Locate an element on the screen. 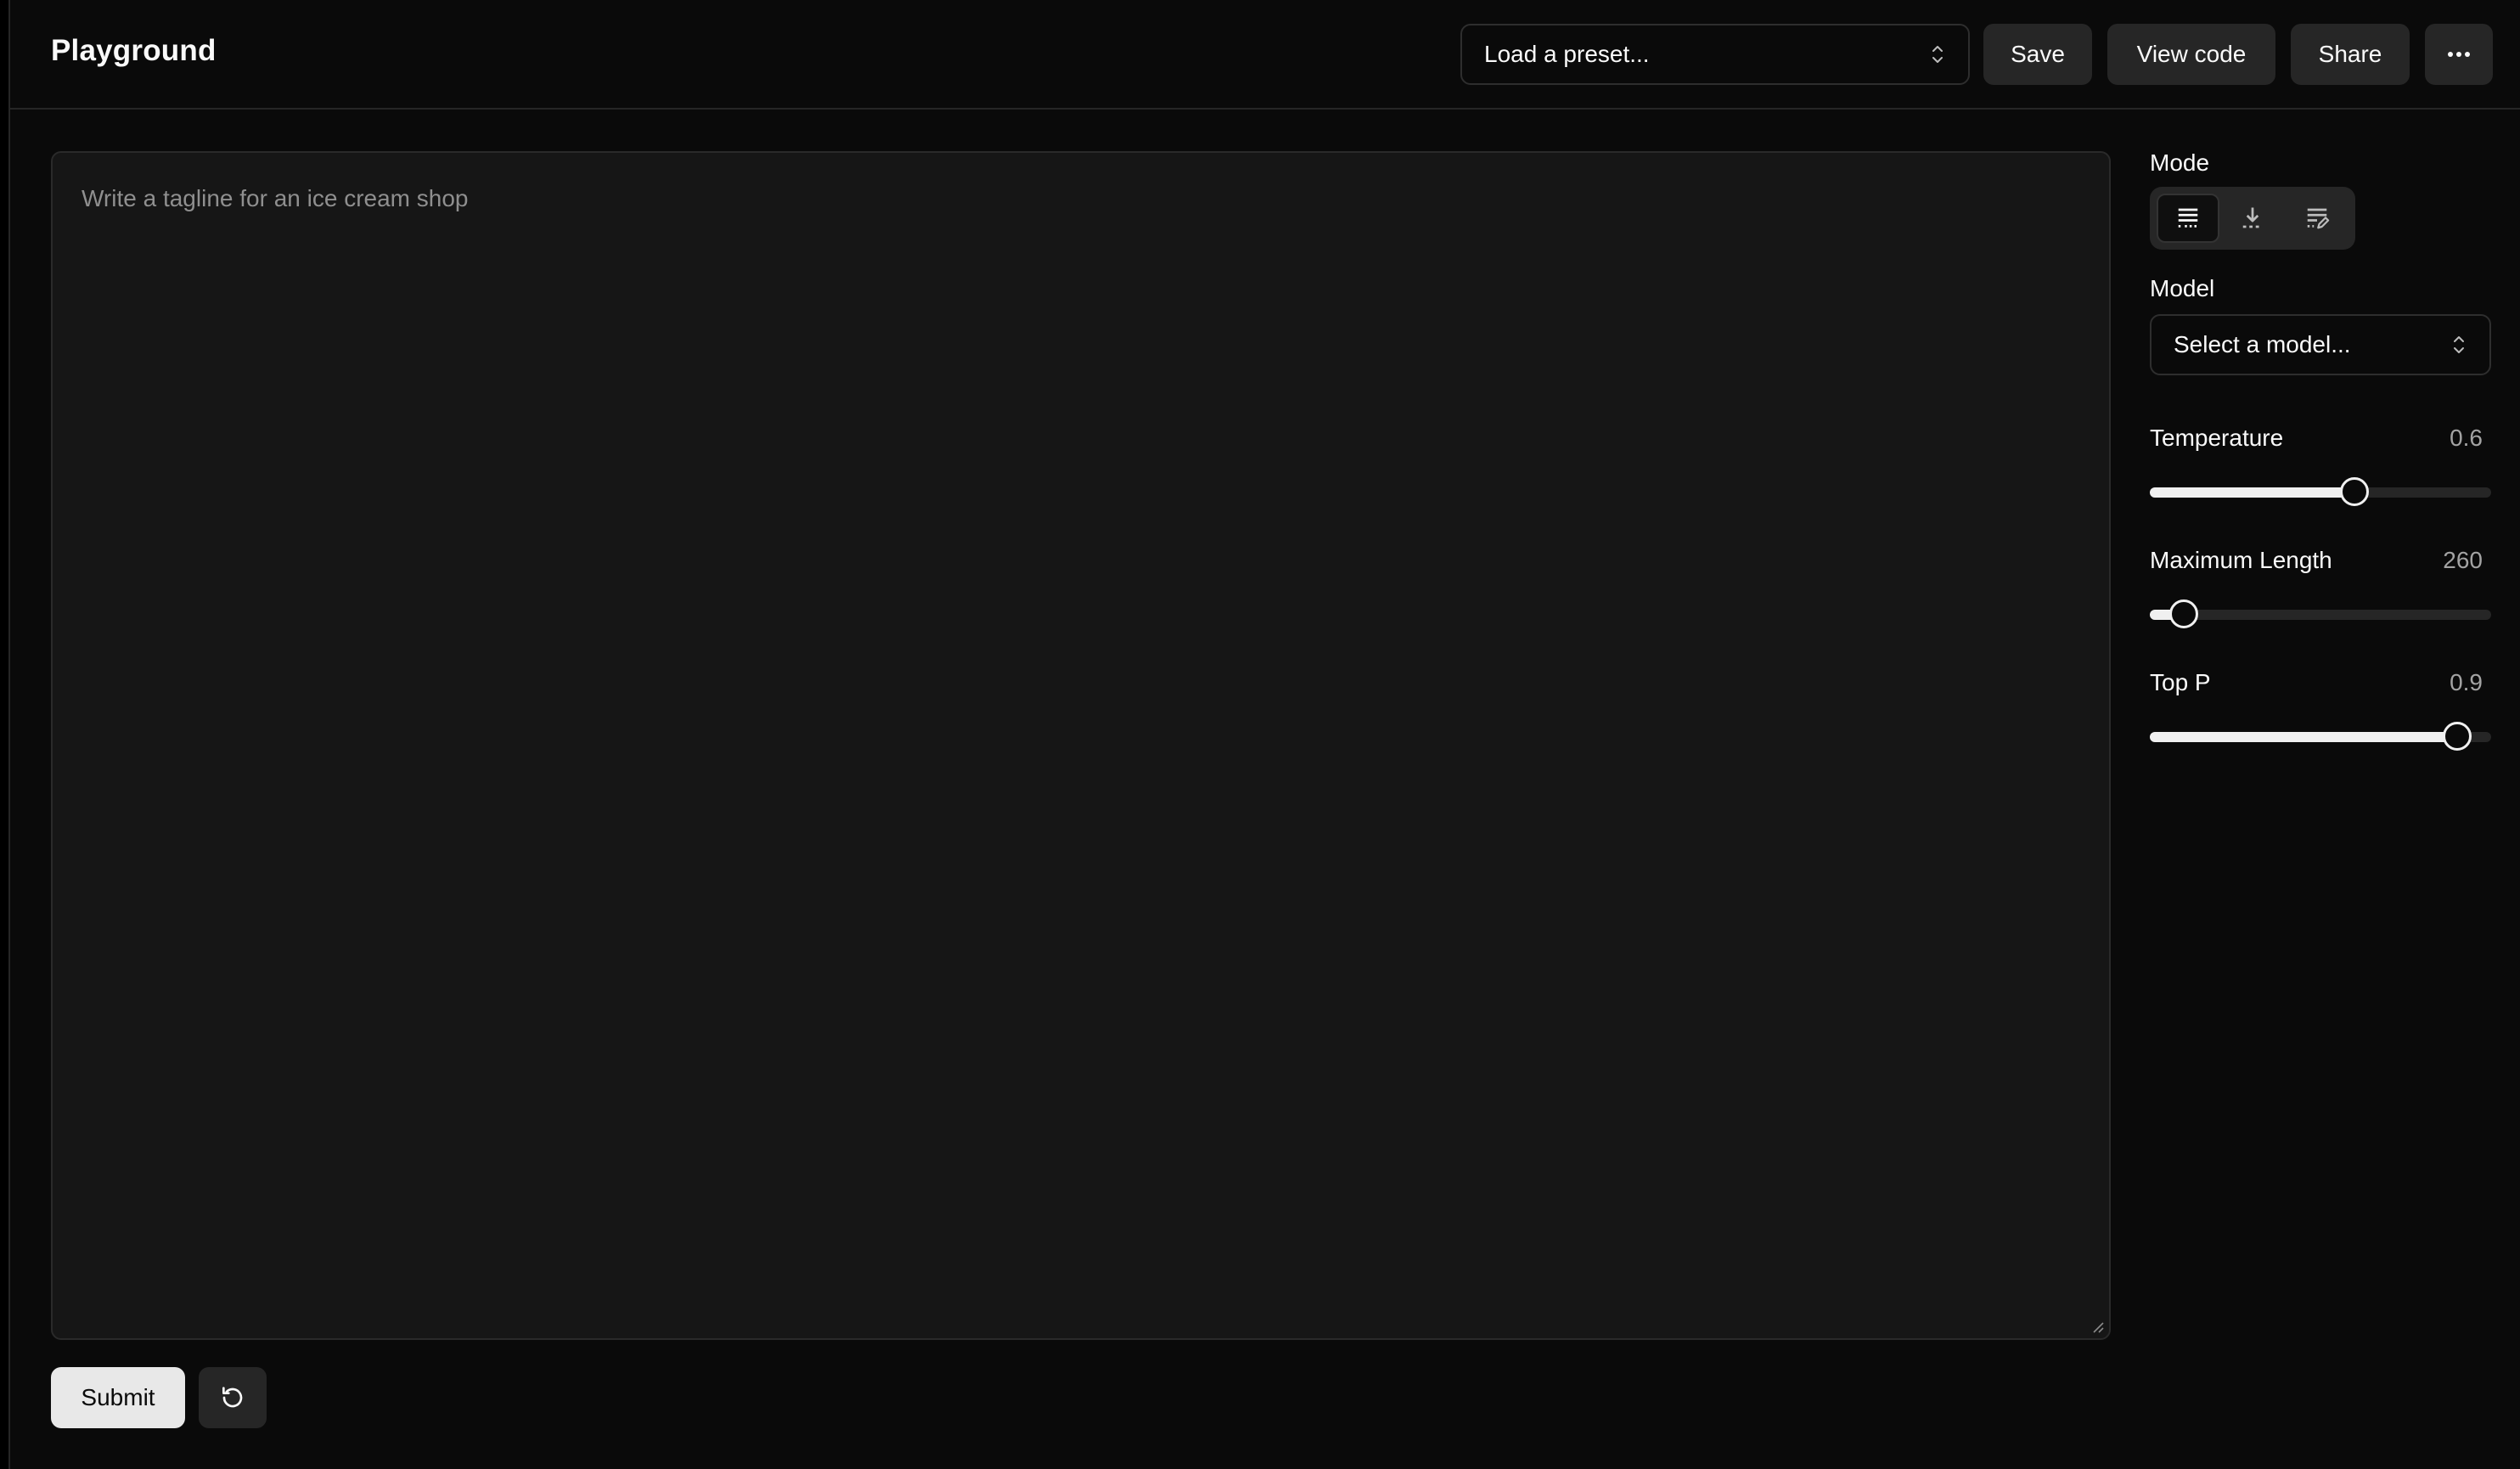  share-button: Share is located at coordinates (2350, 54).